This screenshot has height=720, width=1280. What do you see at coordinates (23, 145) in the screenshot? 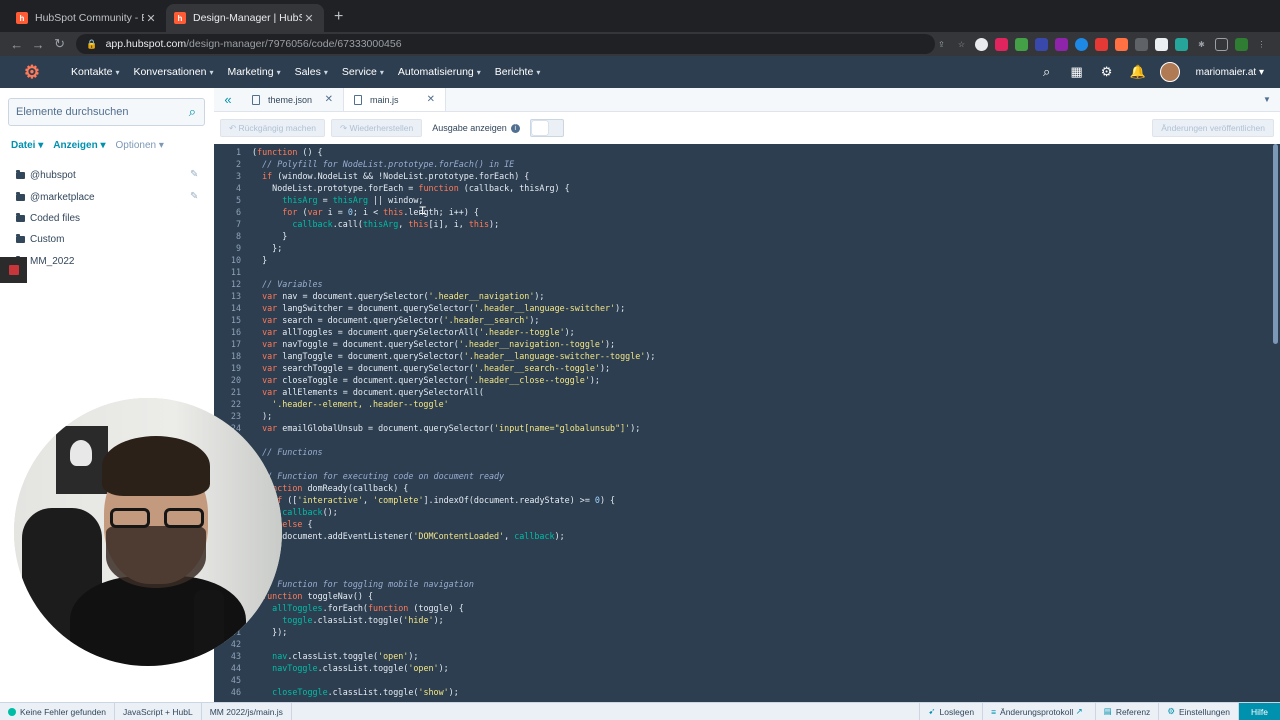
I see `menu-label: Datei` at bounding box center [23, 145].